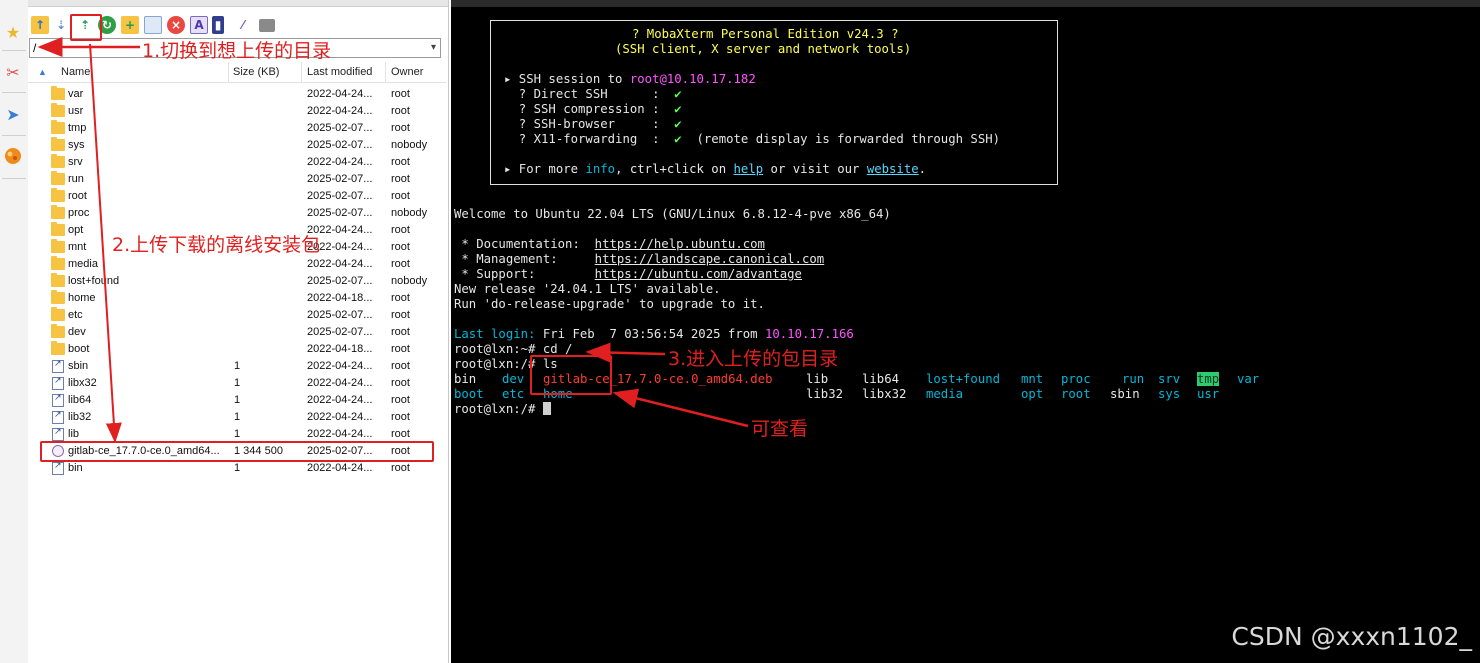 This screenshot has width=1480, height=663. I want to click on help-link: help, so click(749, 169).